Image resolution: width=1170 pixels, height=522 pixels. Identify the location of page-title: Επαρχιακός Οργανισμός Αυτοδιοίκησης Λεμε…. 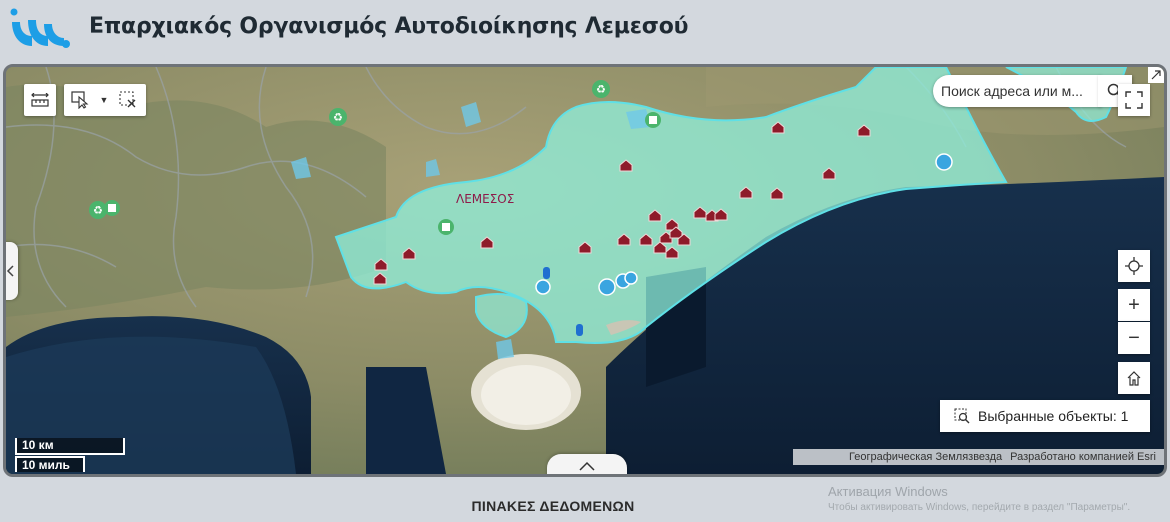
(389, 26).